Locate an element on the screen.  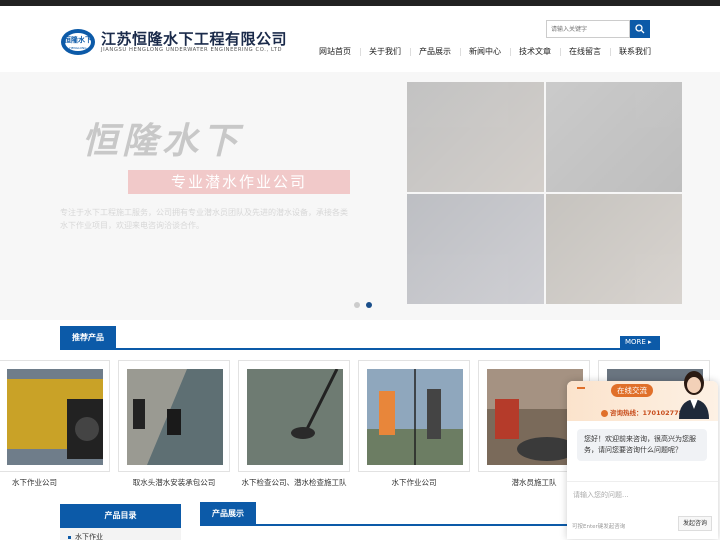
banner-pagination is located at coordinates (363, 305).